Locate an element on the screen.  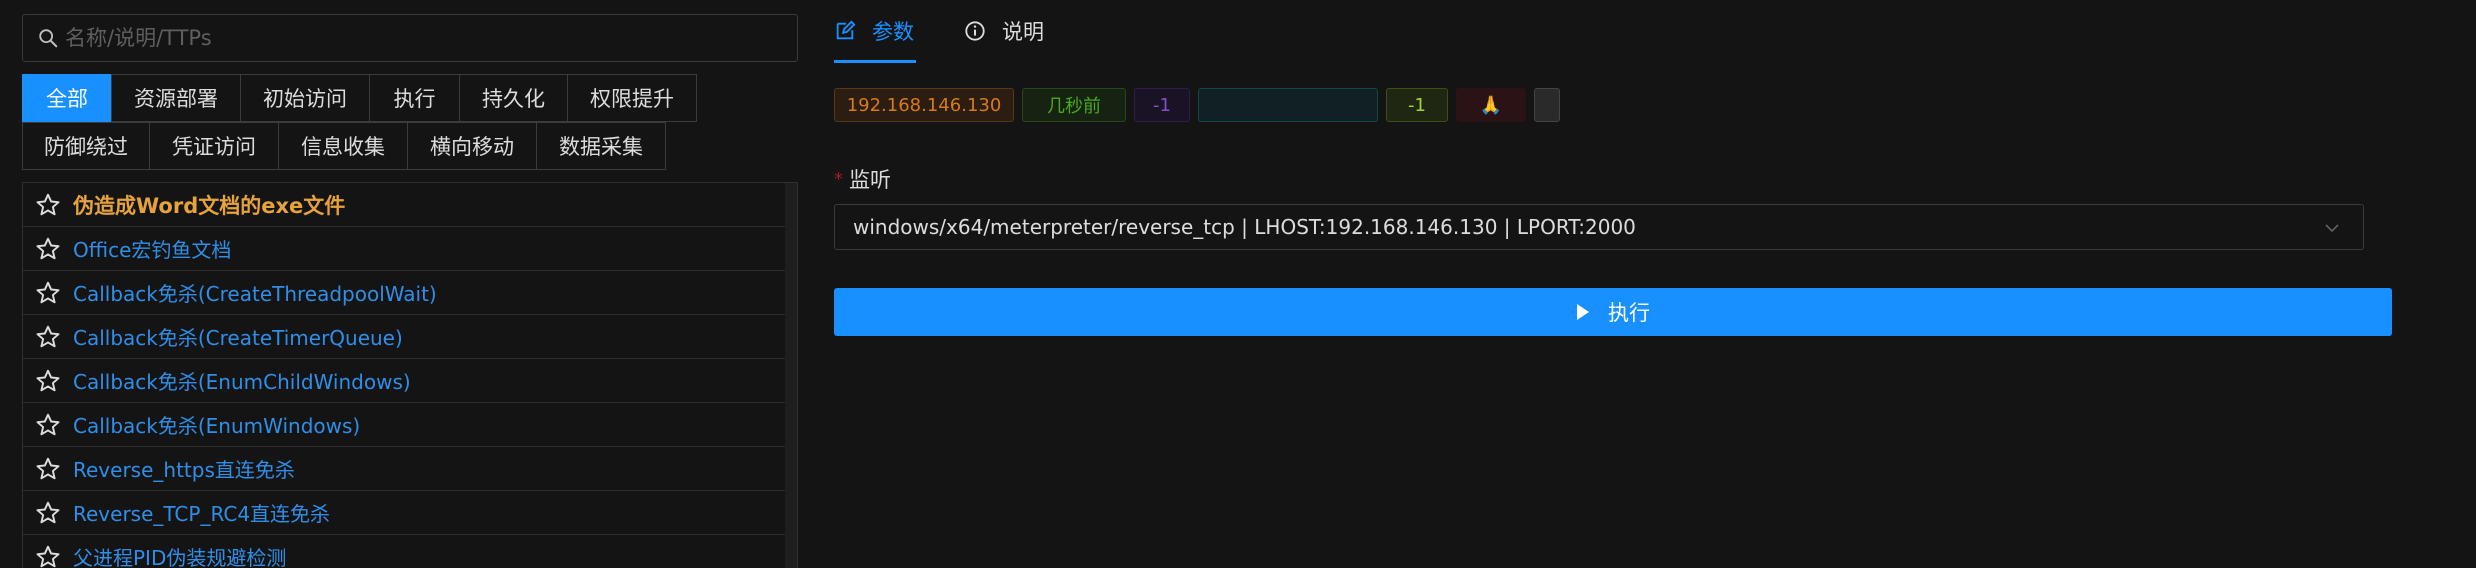
list-item: 伪造成Word文档的exe文件 is located at coordinates (404, 205).